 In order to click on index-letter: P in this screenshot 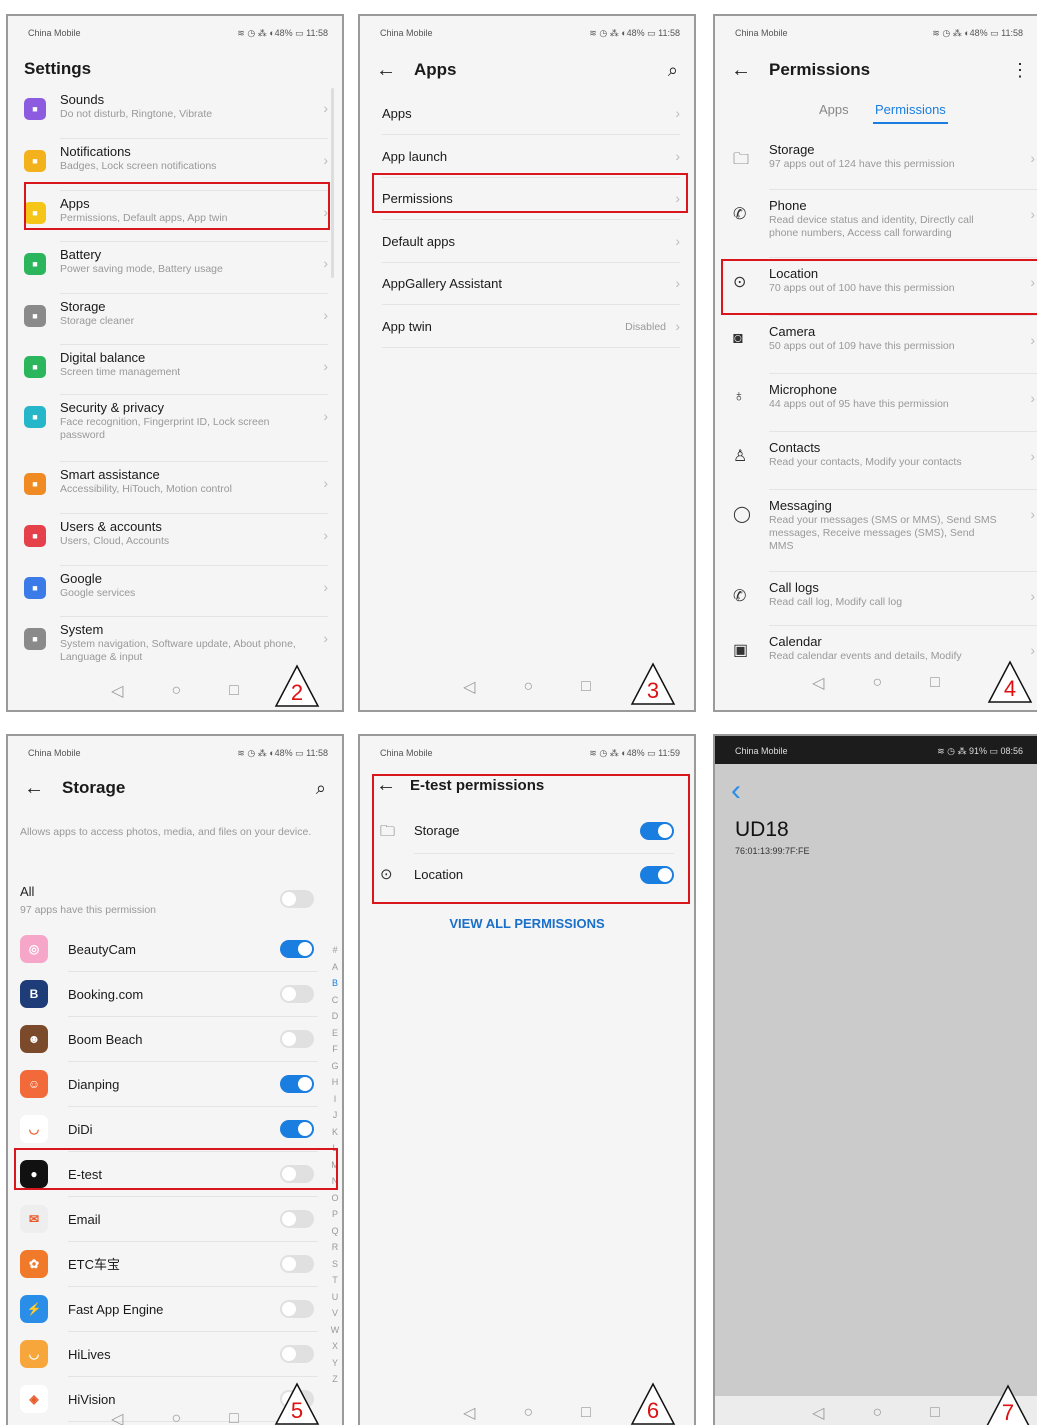, I will do `click(335, 1214)`.